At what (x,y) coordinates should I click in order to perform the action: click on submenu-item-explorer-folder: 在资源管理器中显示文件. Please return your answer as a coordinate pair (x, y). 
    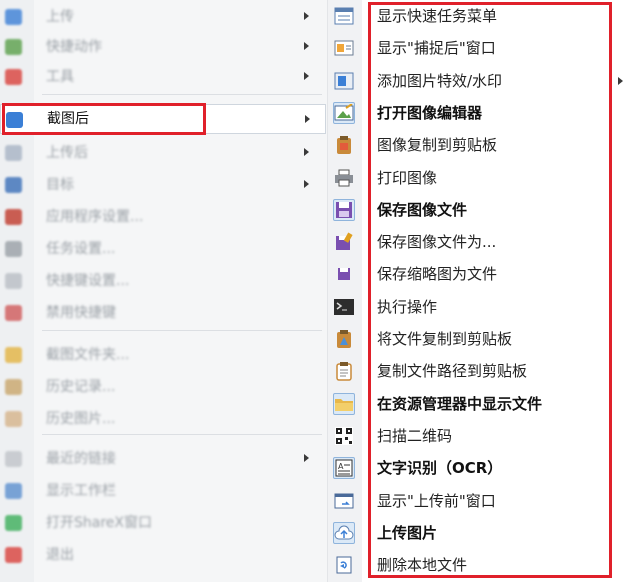
    Looking at the image, I should click on (484, 404).